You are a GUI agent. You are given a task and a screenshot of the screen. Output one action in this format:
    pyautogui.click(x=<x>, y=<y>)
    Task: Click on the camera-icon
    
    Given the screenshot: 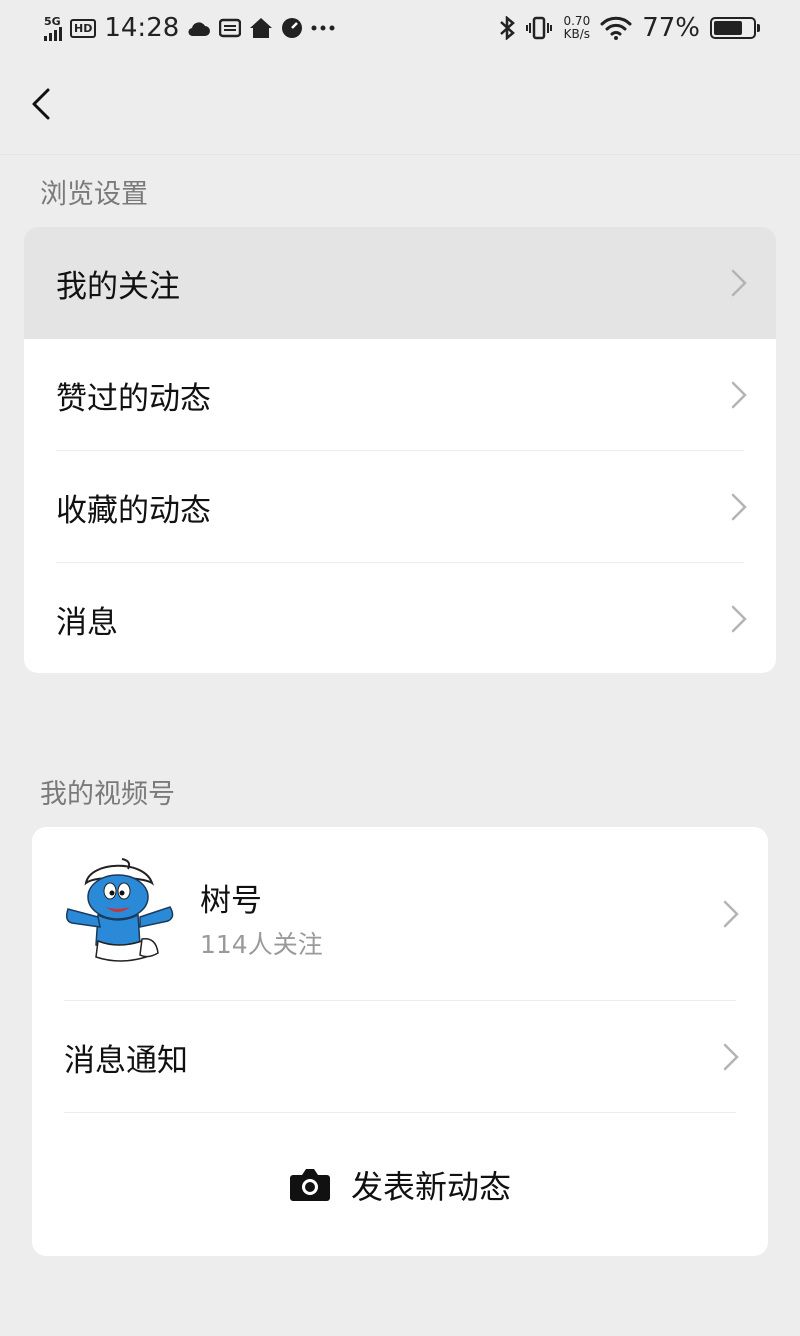 What is the action you would take?
    pyautogui.click(x=309, y=1185)
    